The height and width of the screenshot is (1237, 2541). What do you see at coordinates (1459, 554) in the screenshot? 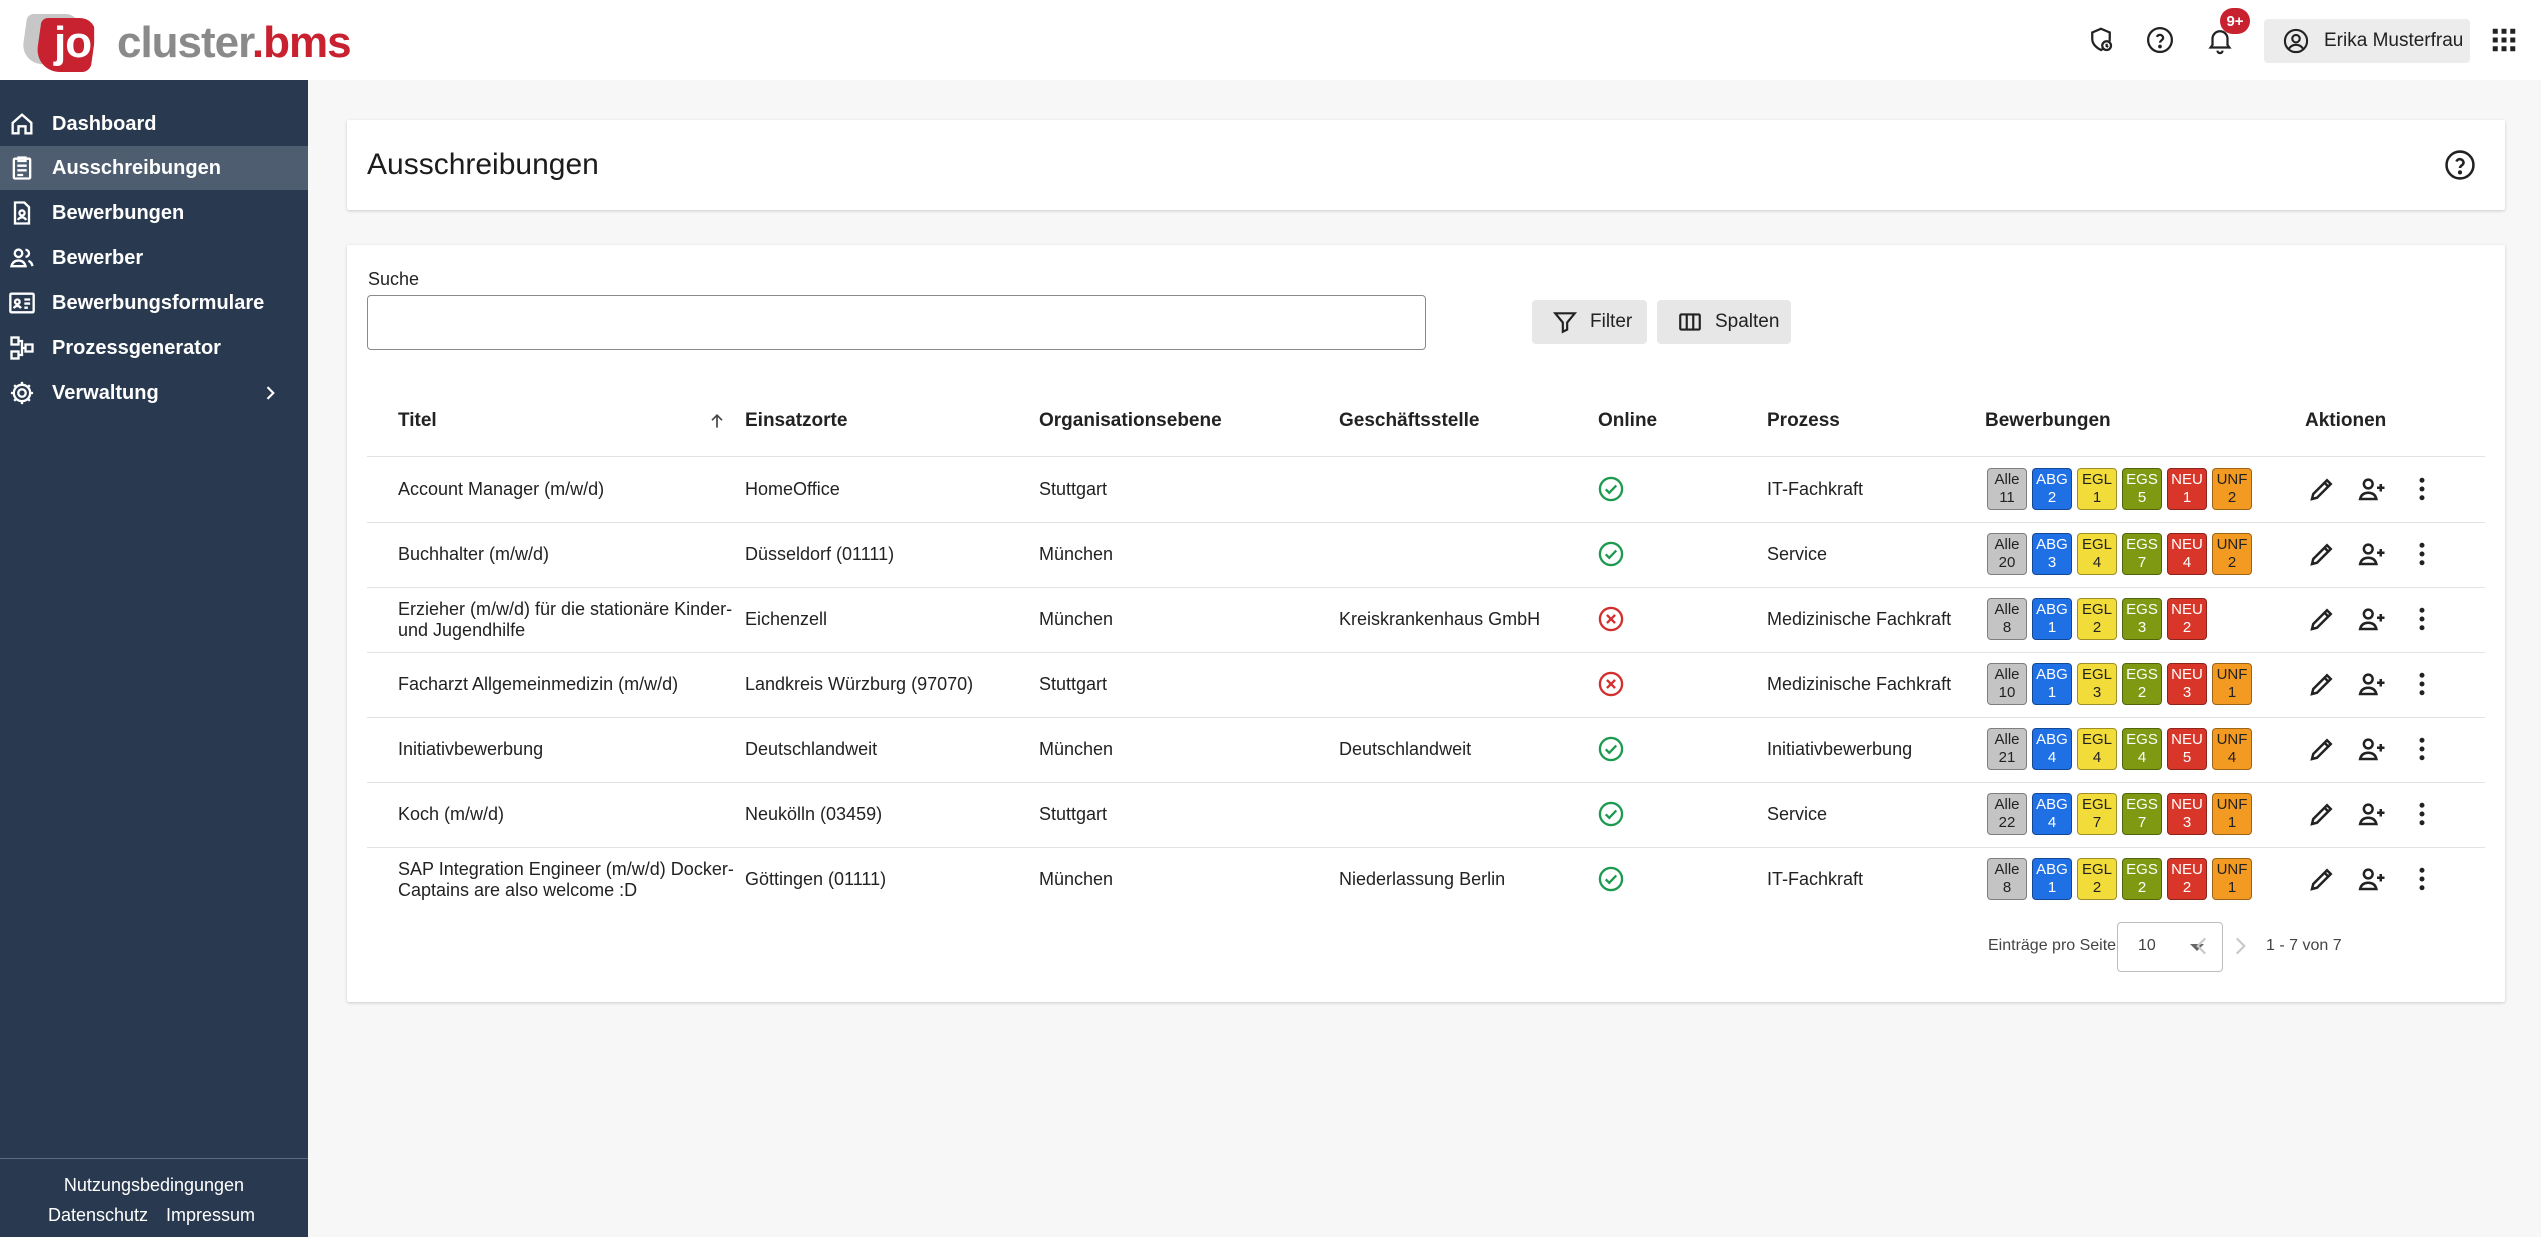
I see `cell-office` at bounding box center [1459, 554].